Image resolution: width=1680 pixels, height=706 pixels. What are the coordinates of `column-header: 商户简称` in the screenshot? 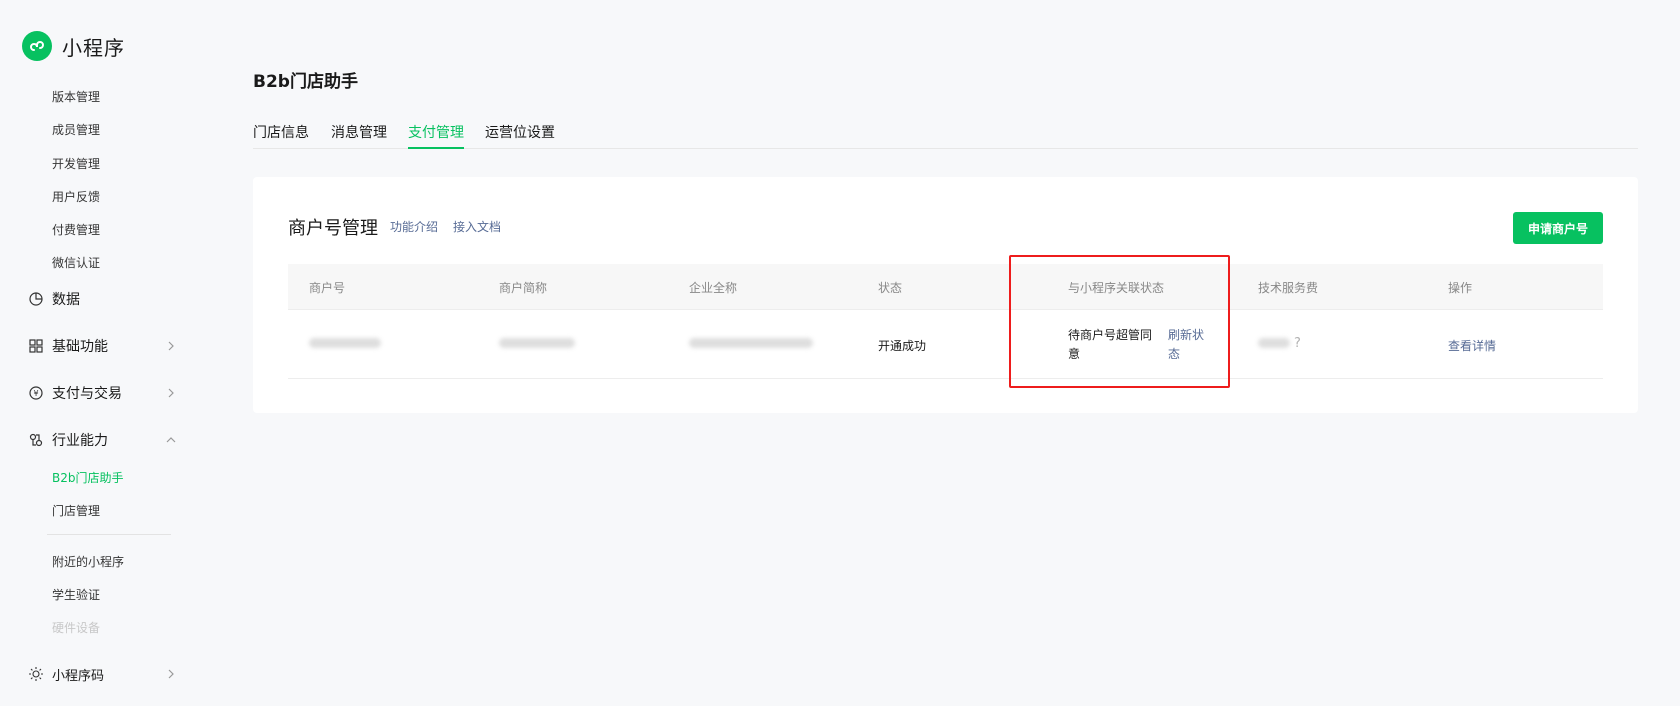 It's located at (523, 288).